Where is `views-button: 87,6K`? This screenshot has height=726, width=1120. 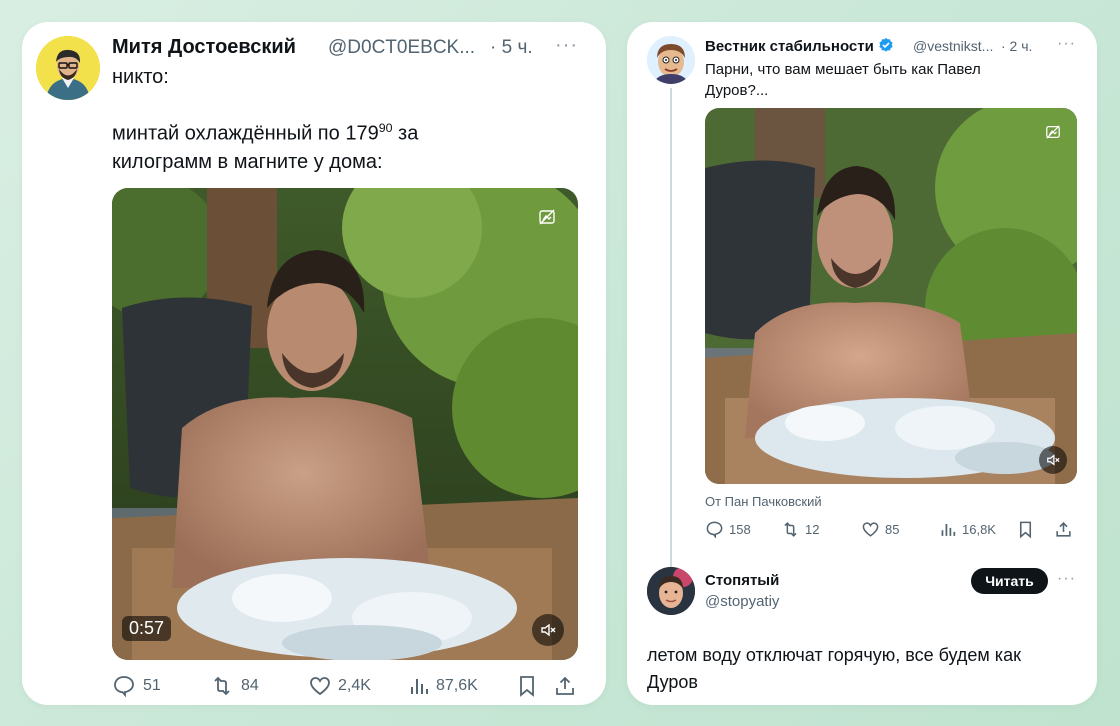
views-button: 87,6K is located at coordinates (443, 686).